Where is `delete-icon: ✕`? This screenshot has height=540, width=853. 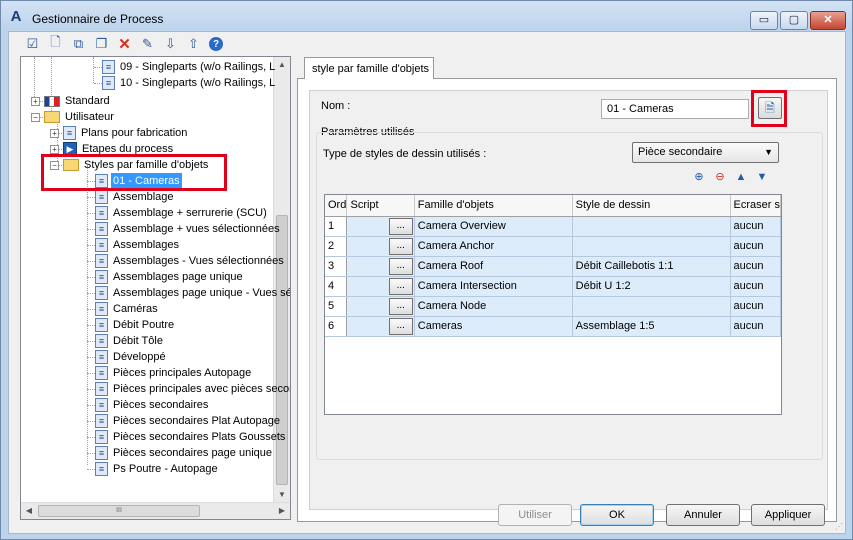
delete-icon: ✕ is located at coordinates (124, 44).